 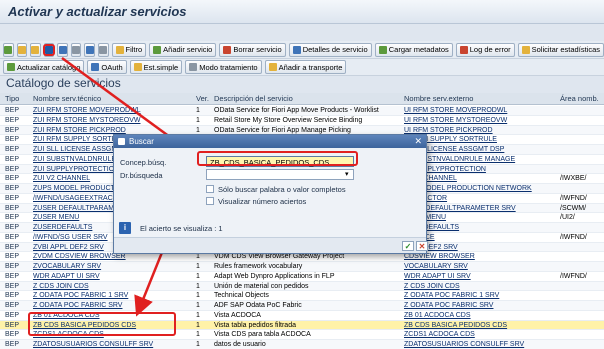 I want to click on layout-icon, so click(x=89, y=49).